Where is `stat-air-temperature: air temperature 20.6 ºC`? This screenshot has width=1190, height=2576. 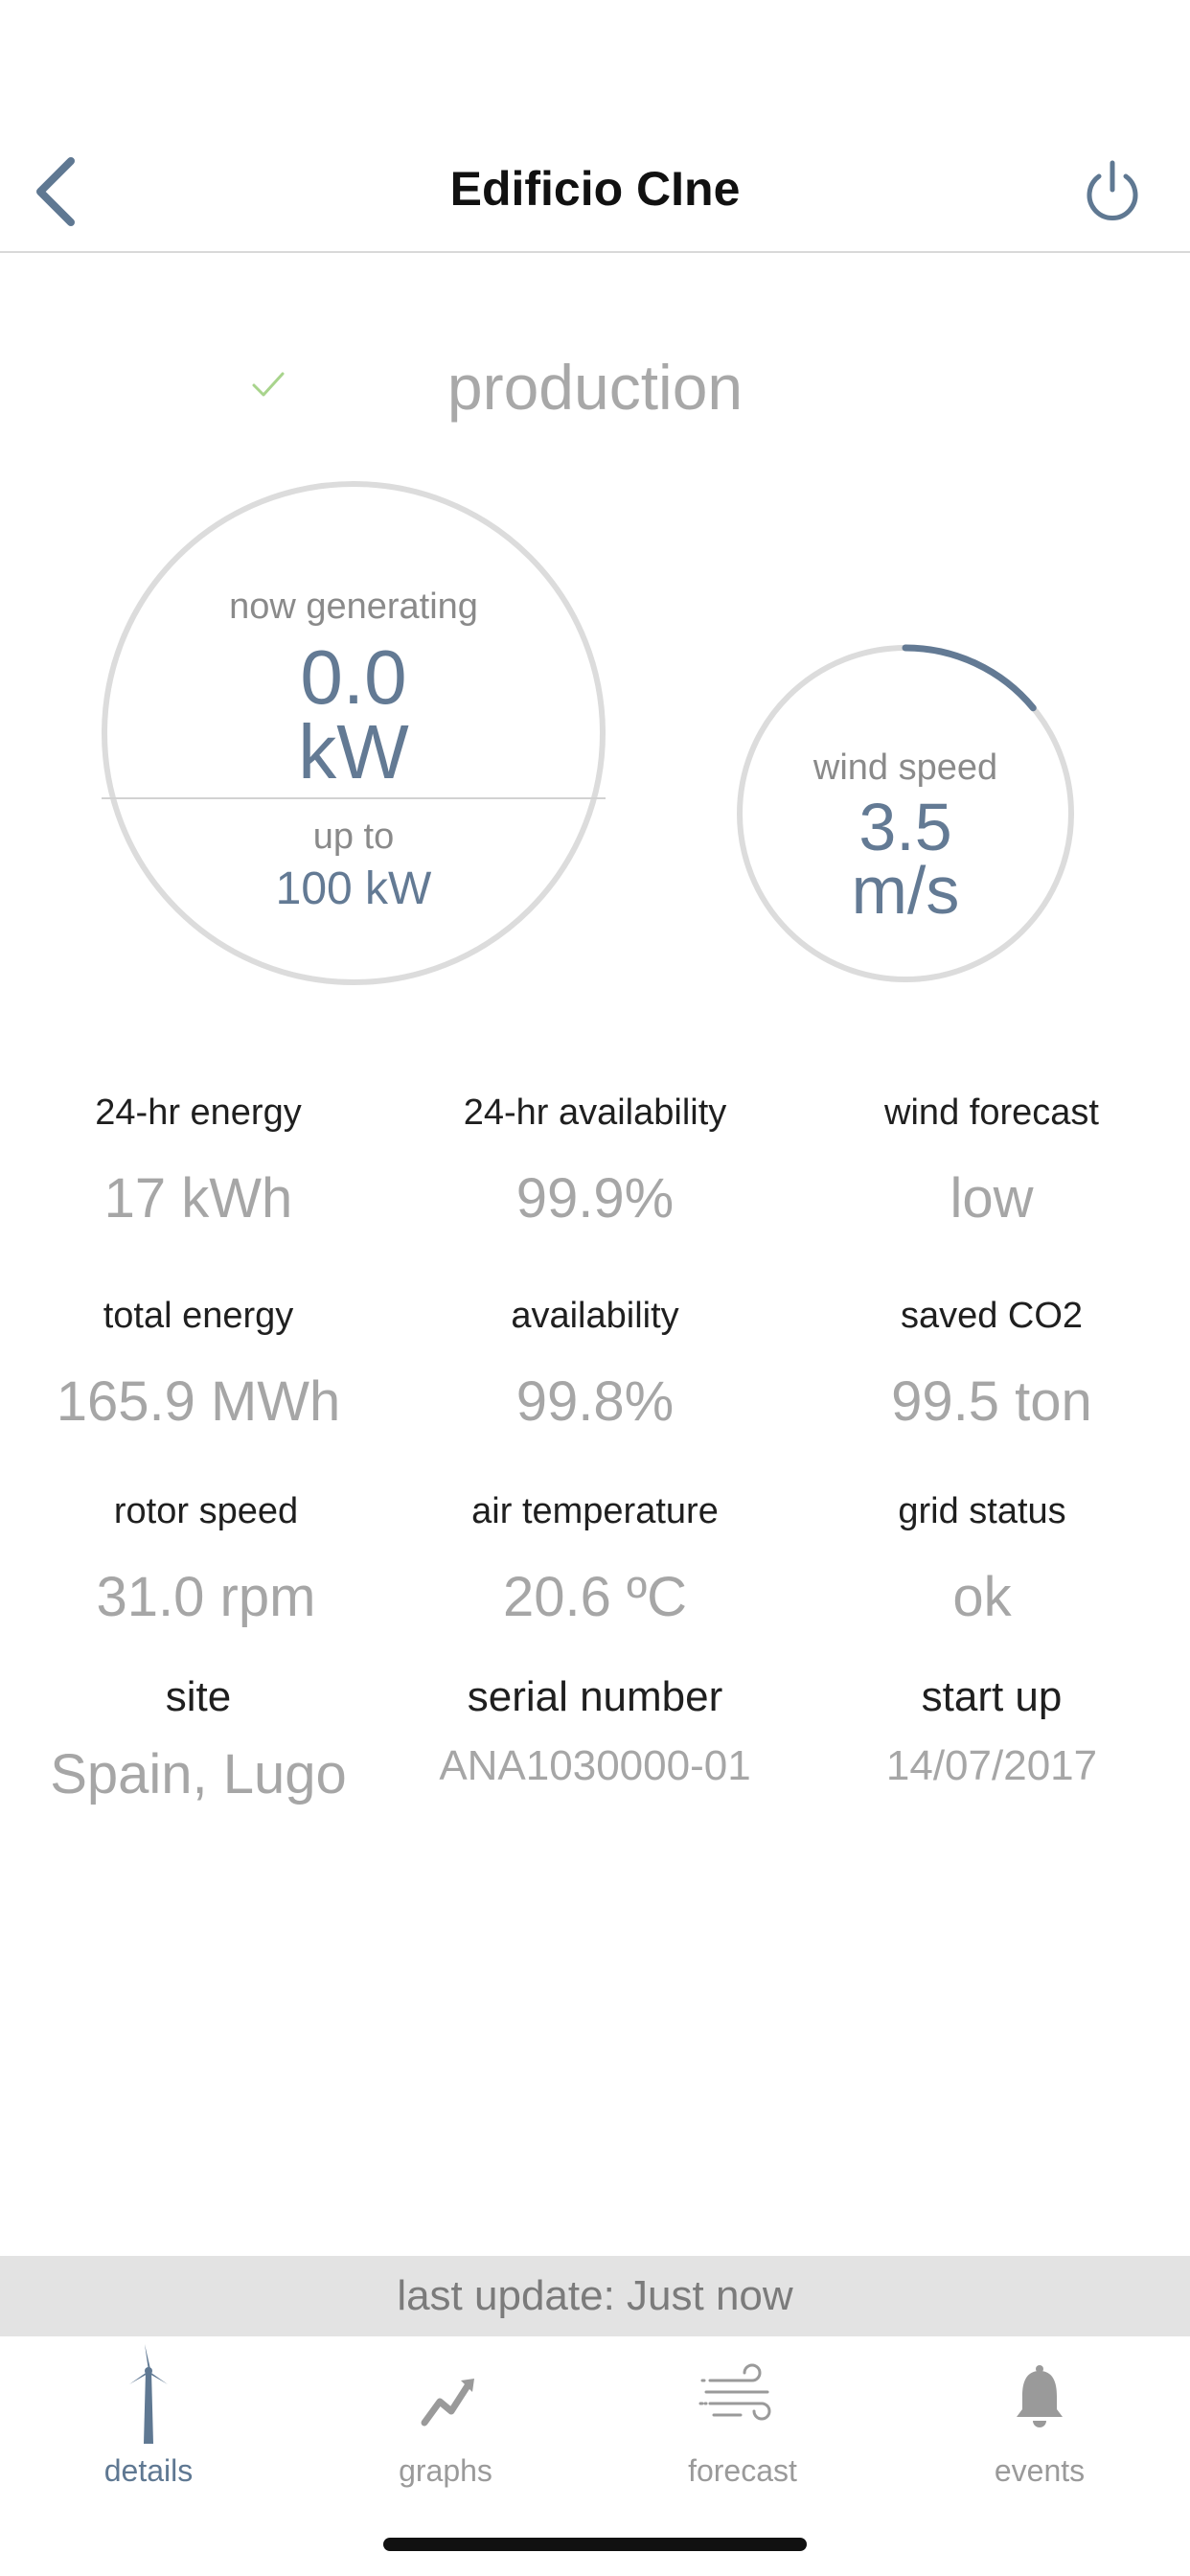
stat-air-temperature: air temperature 20.6 ºC is located at coordinates (595, 1560).